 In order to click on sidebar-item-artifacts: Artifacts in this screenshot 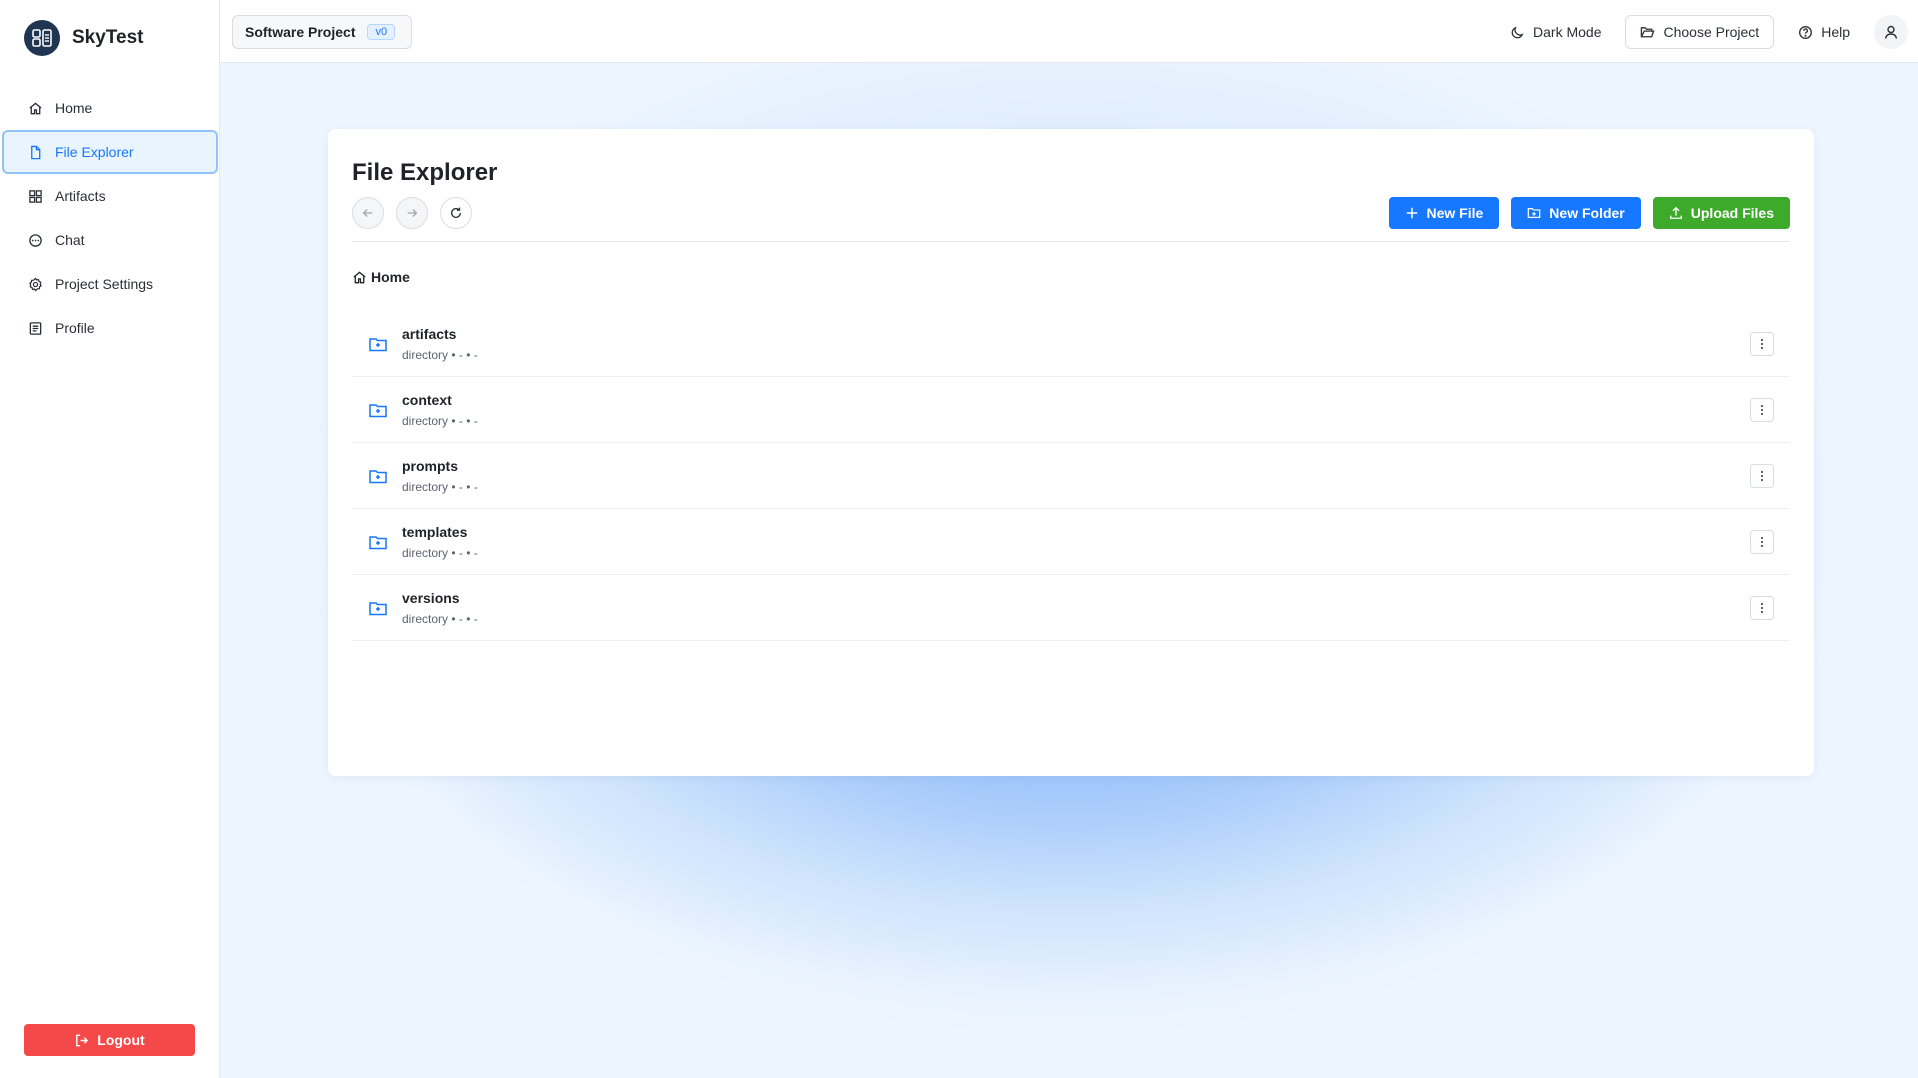, I will do `click(110, 196)`.